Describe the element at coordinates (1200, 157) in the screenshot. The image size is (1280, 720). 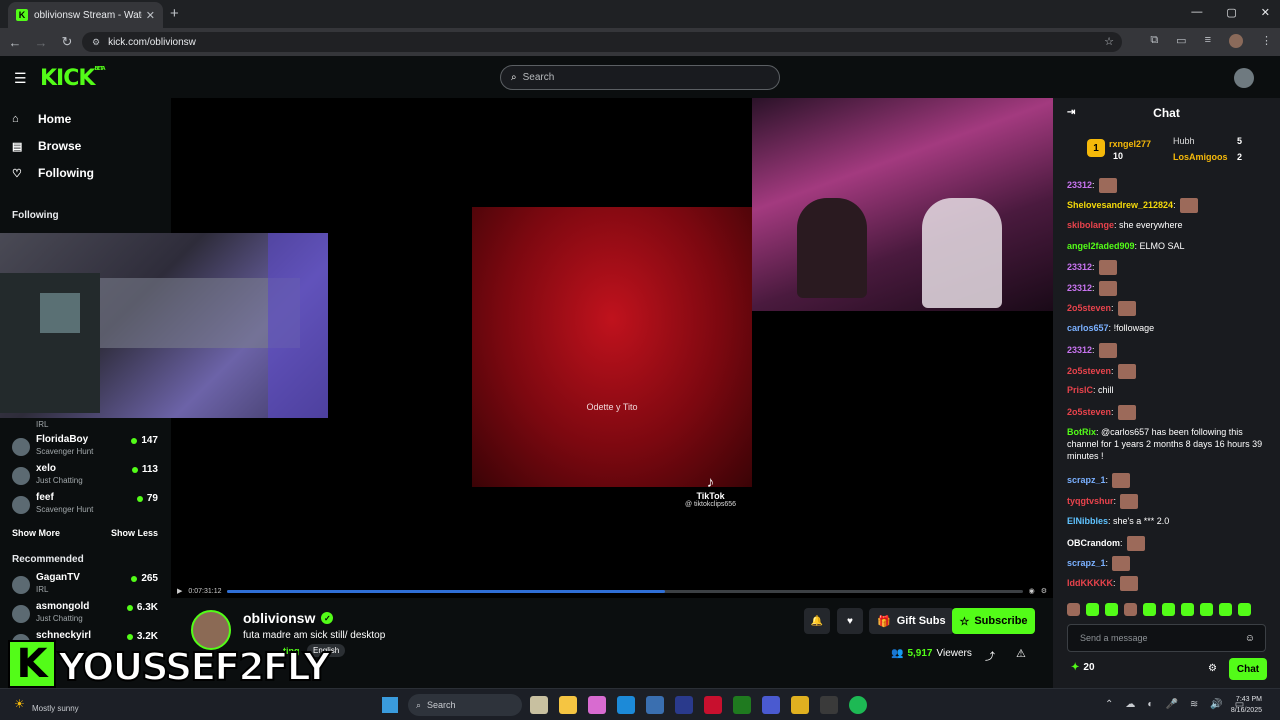
I see `leader-name: LosAmigoos` at that location.